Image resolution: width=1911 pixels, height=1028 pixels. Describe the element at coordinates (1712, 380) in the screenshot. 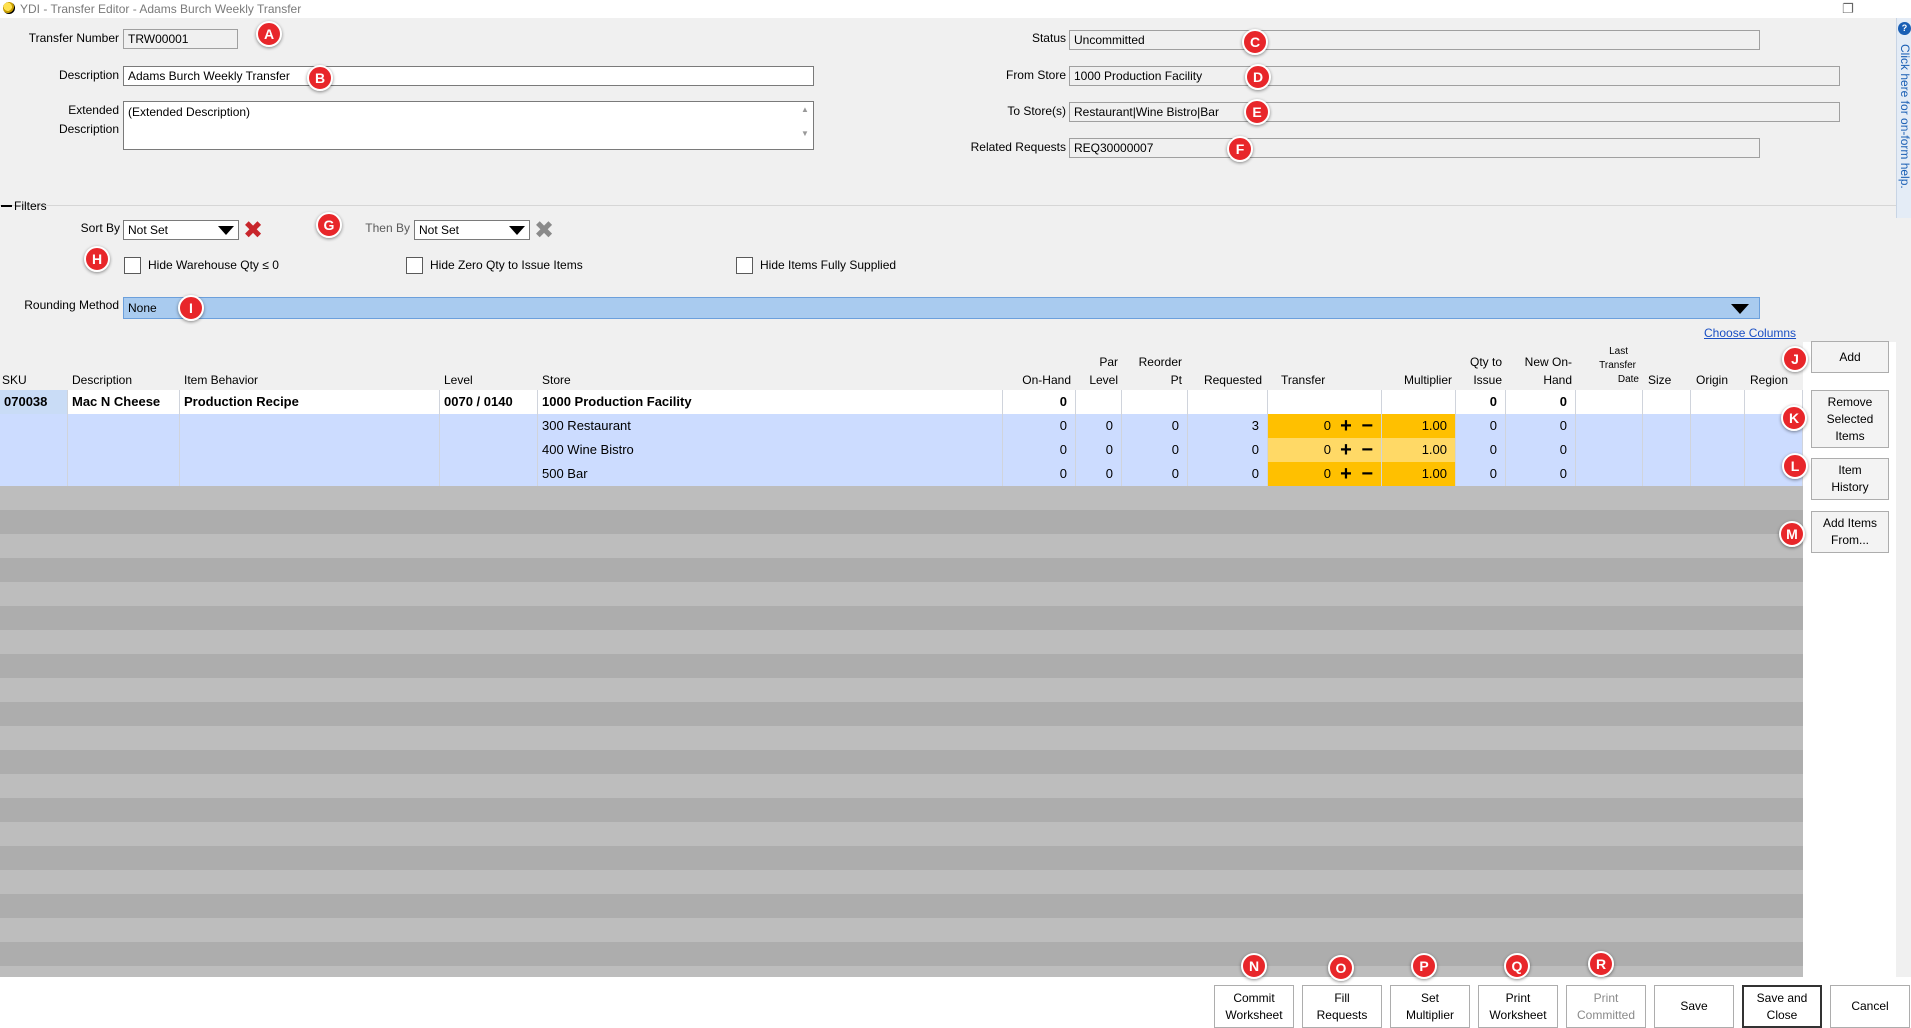

I see `col-header-origin: Origin` at that location.